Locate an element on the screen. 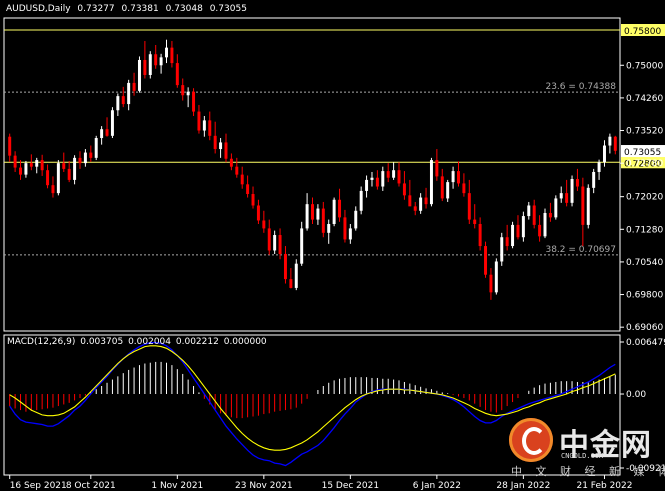  price-tick-label: 0.69800 is located at coordinates (644, 296).